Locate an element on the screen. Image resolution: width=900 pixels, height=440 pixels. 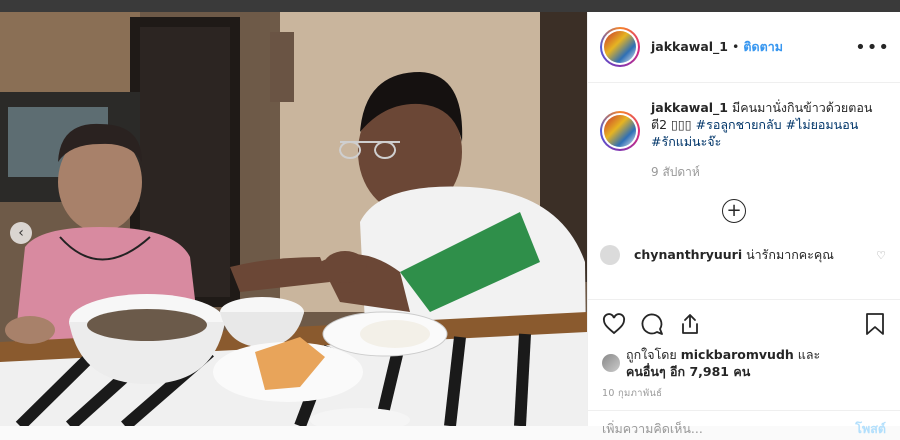
action-icons is located at coordinates (744, 324).